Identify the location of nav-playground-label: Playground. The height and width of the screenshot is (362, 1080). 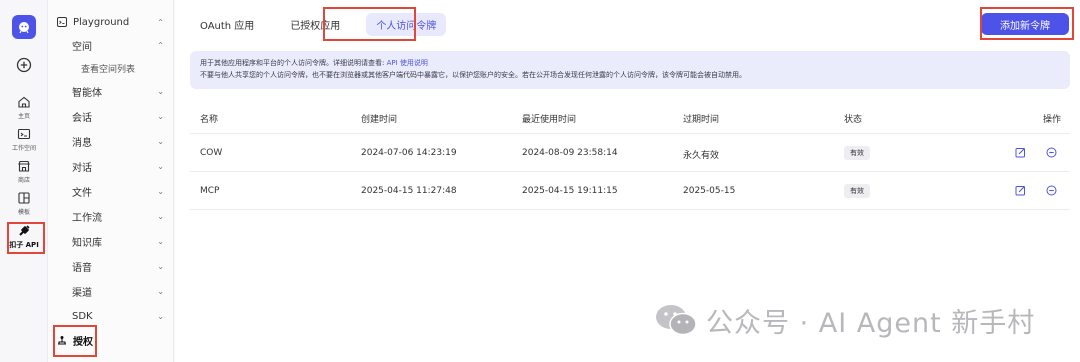
(101, 22).